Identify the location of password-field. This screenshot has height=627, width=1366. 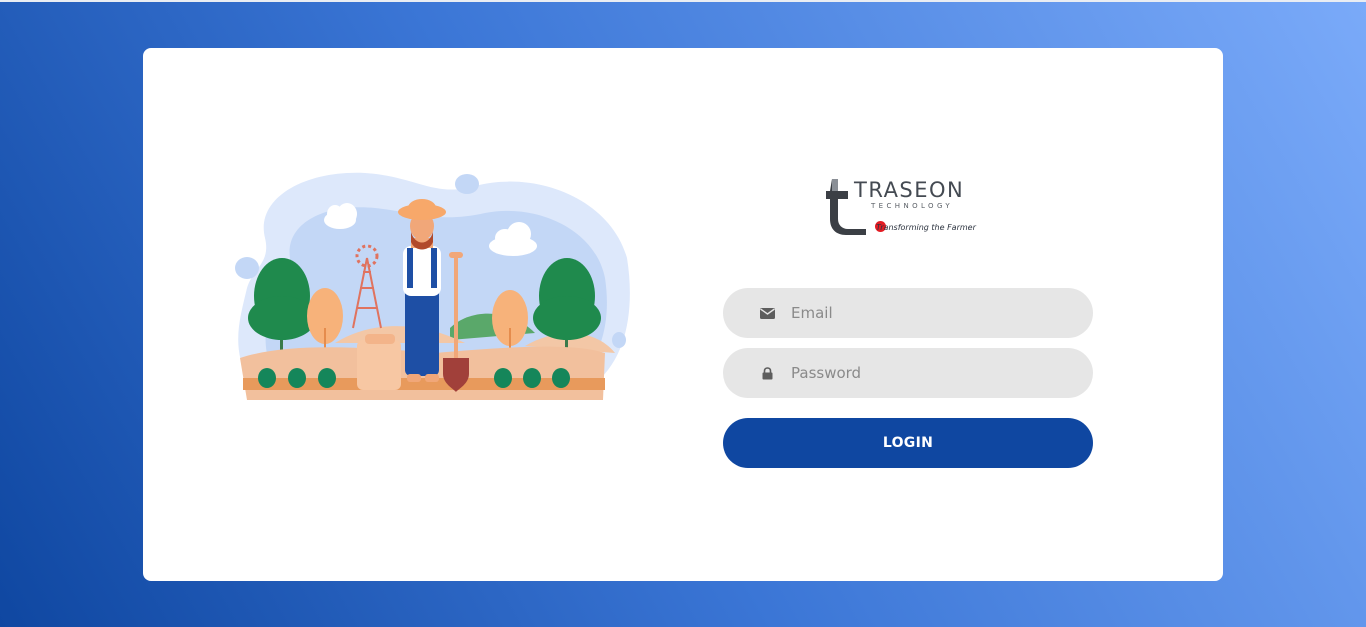
(908, 373).